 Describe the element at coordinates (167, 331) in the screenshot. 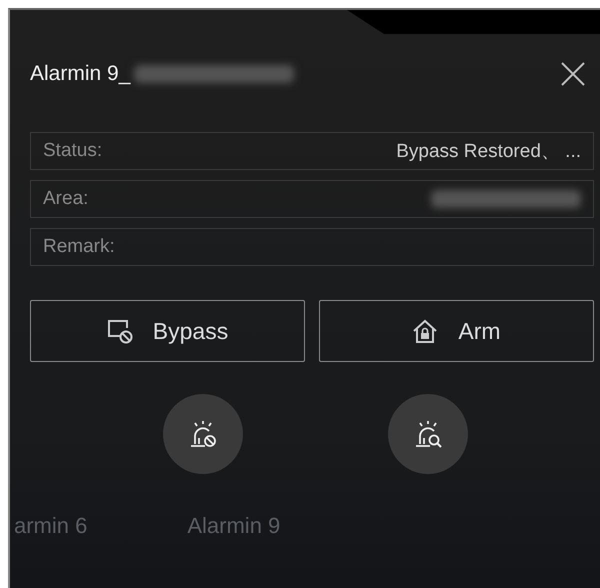

I see `action-button: Bypass` at that location.